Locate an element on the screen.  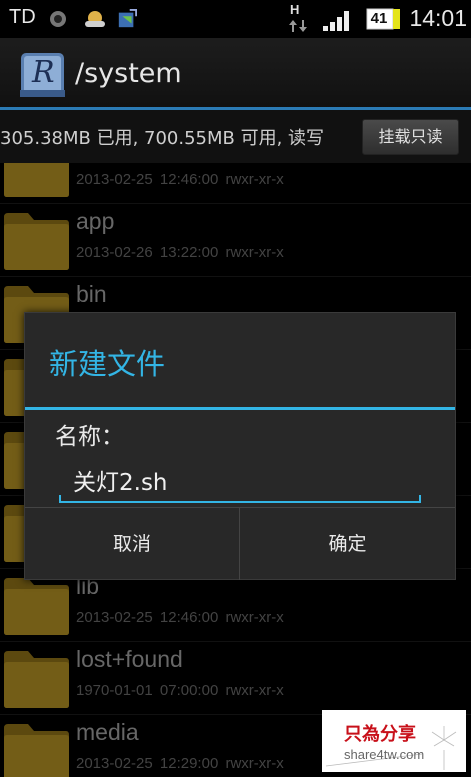
recycle-icon is located at coordinates (127, 18).